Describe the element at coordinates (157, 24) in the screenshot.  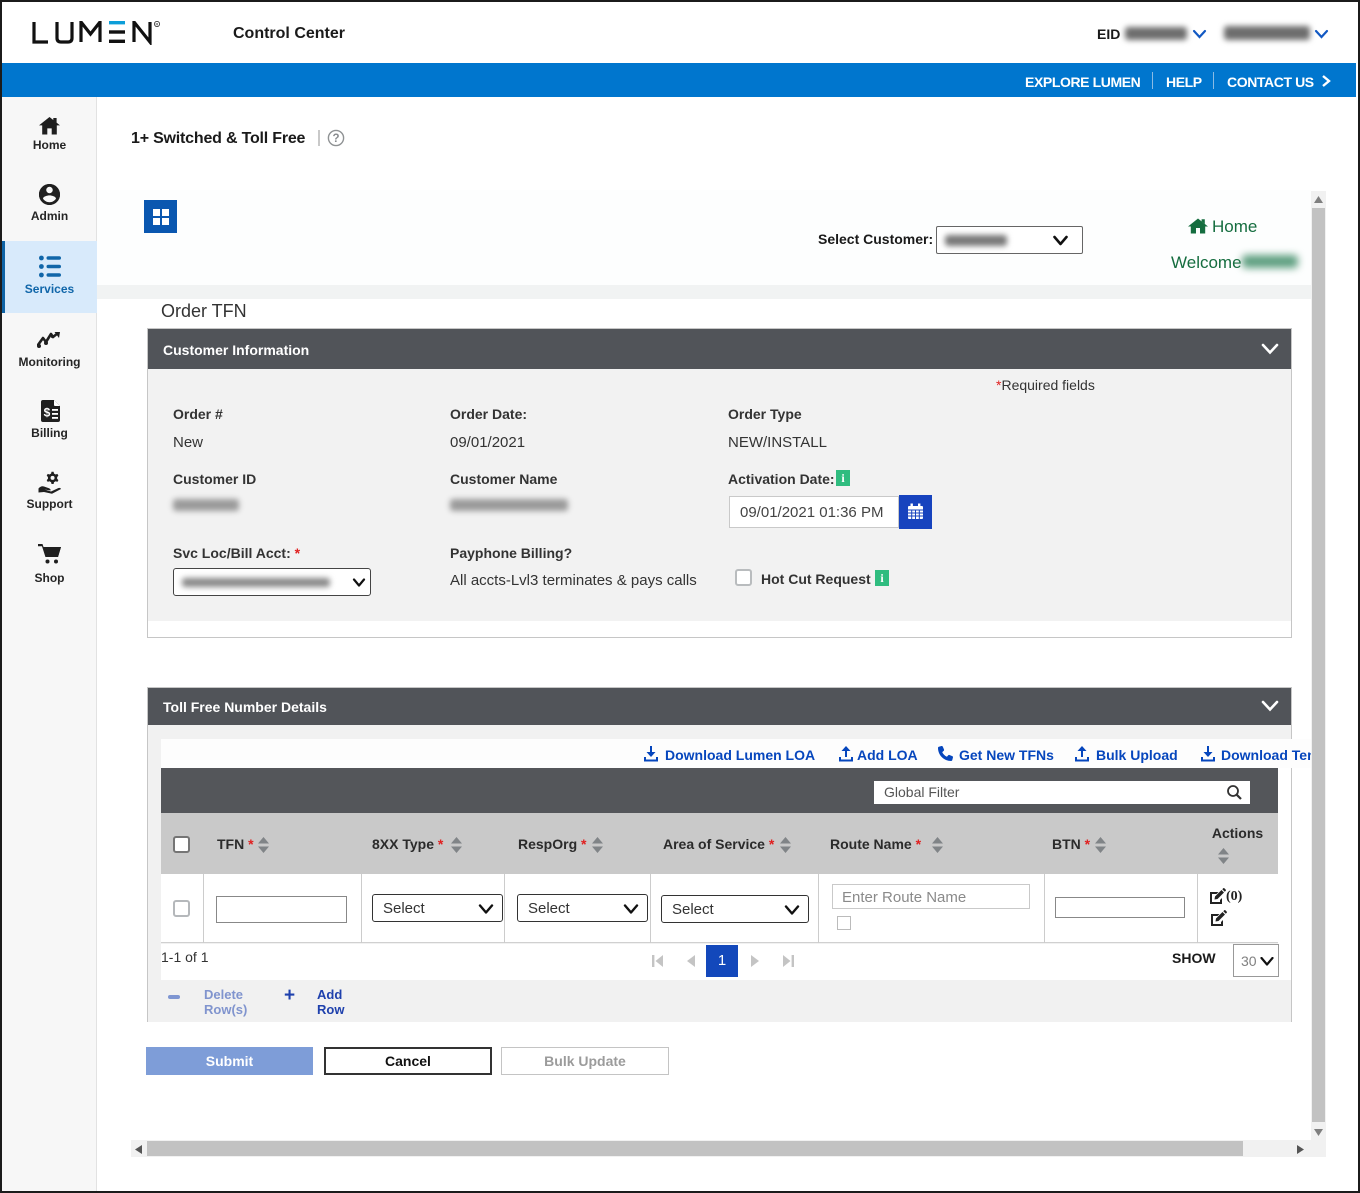
I see `svg-text: R` at that location.